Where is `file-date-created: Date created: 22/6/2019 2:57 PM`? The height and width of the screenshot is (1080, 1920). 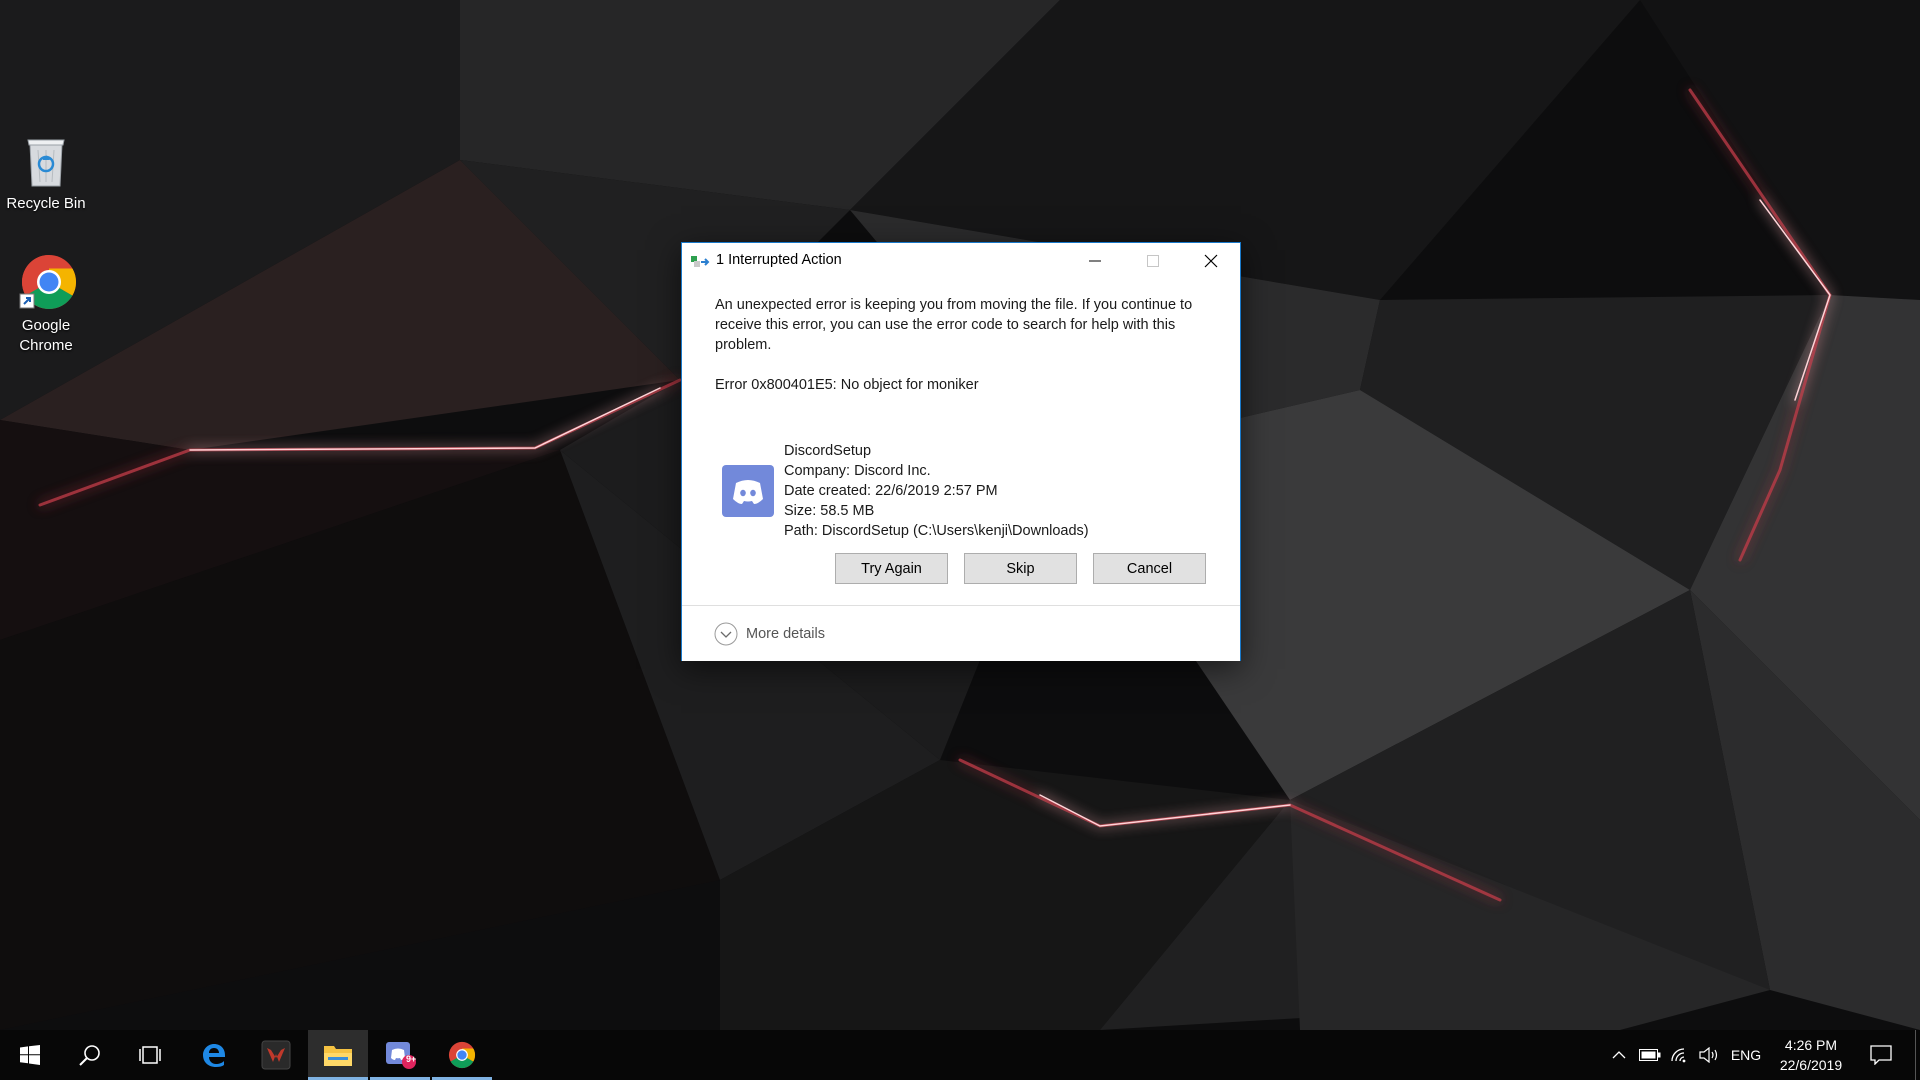 file-date-created: Date created: 22/6/2019 2:57 PM is located at coordinates (891, 491).